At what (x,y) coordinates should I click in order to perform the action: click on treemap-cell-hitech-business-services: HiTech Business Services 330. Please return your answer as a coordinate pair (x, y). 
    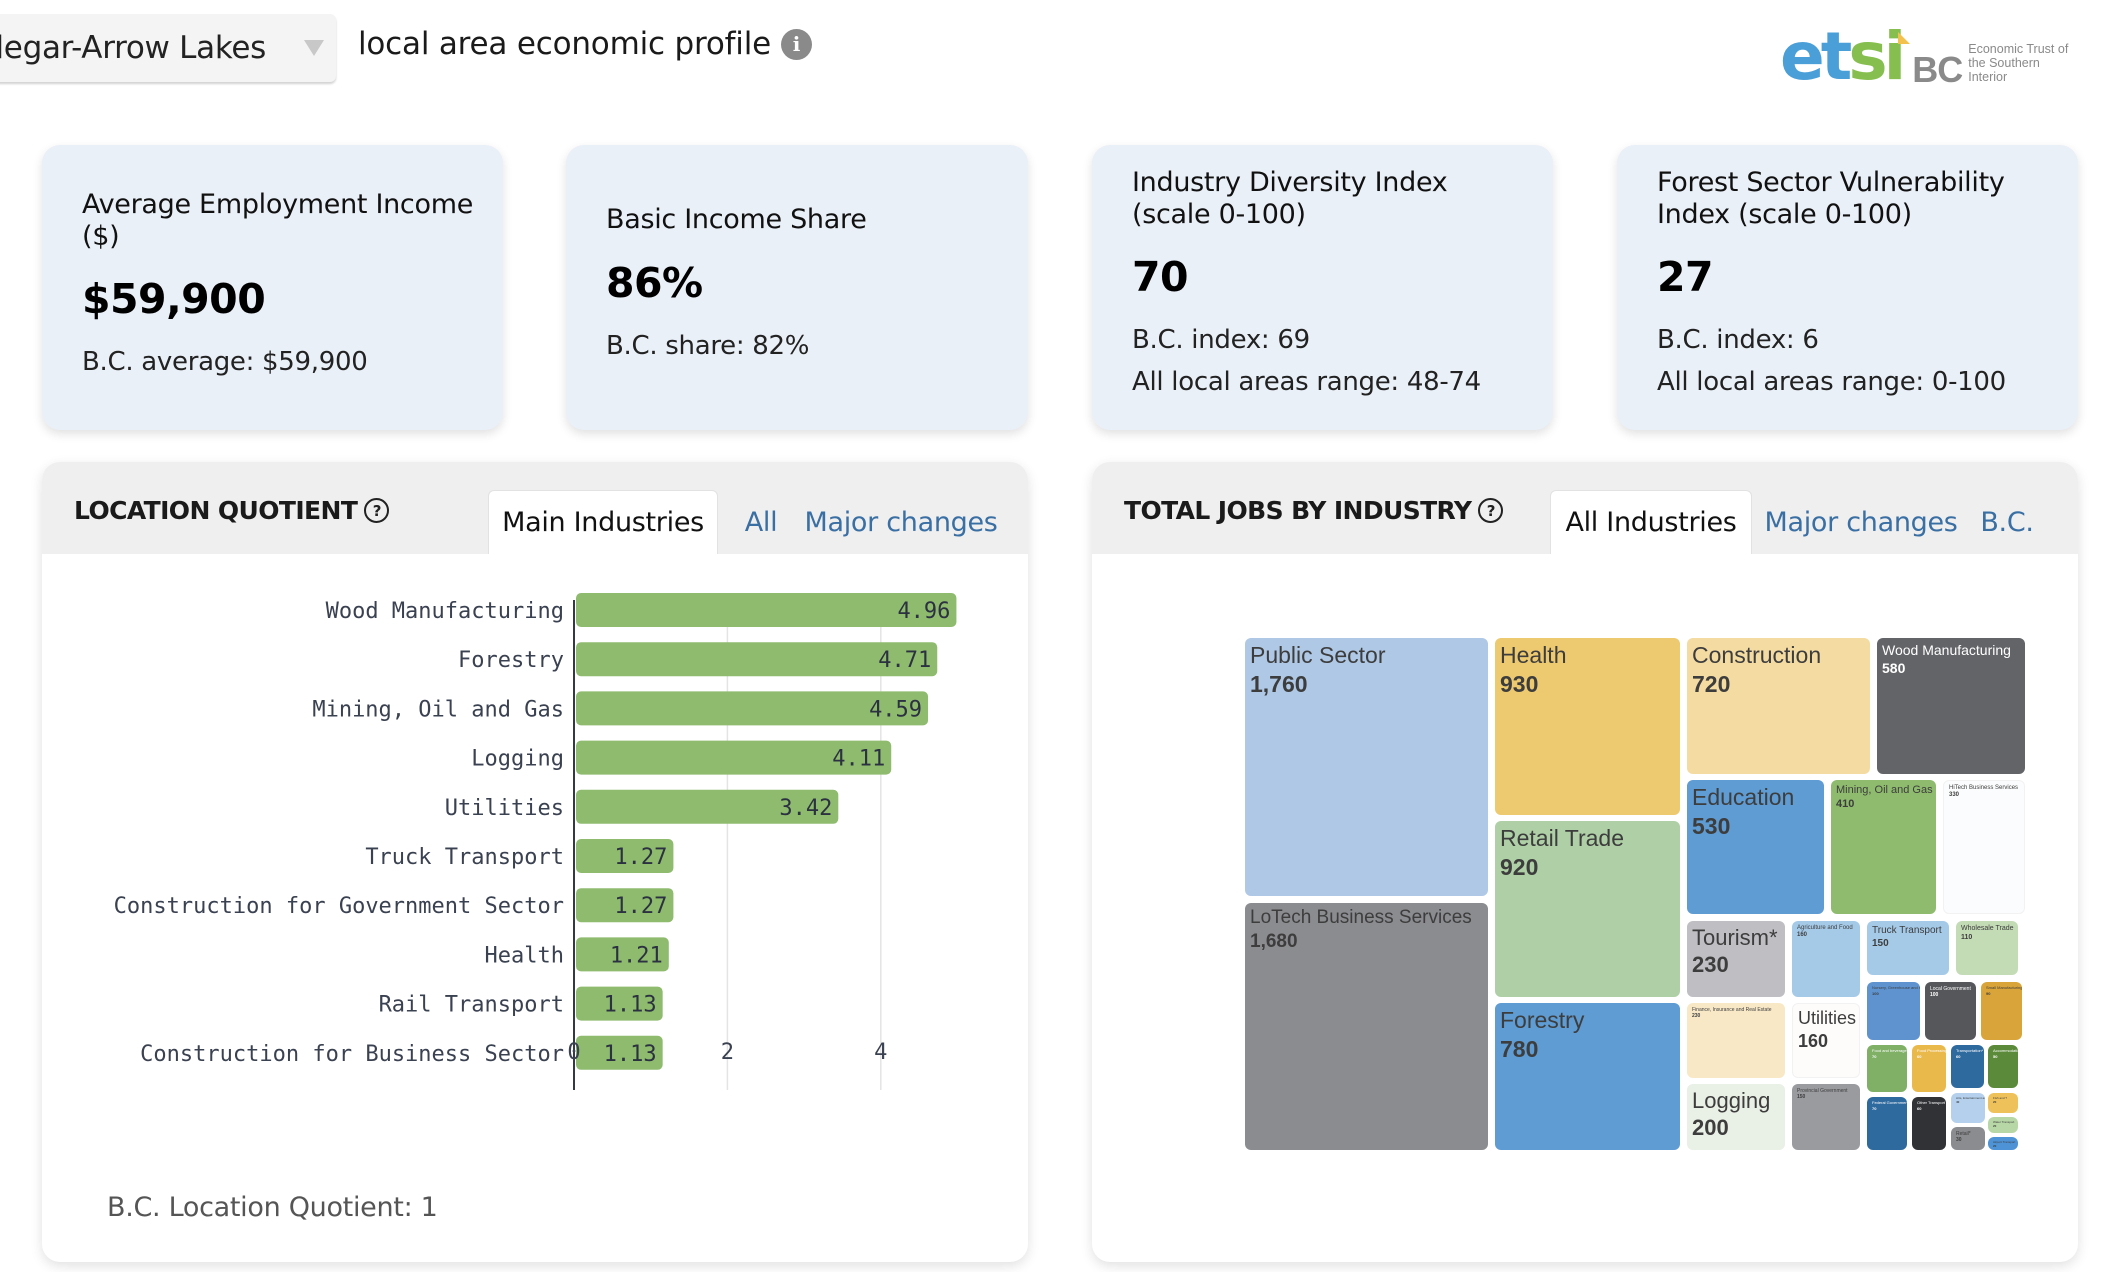
    Looking at the image, I should click on (1984, 847).